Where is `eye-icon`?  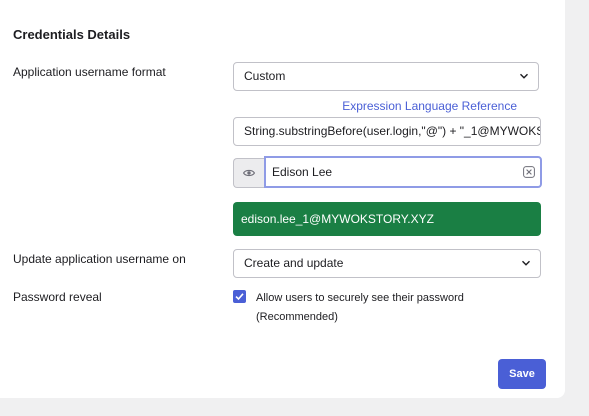 eye-icon is located at coordinates (249, 173).